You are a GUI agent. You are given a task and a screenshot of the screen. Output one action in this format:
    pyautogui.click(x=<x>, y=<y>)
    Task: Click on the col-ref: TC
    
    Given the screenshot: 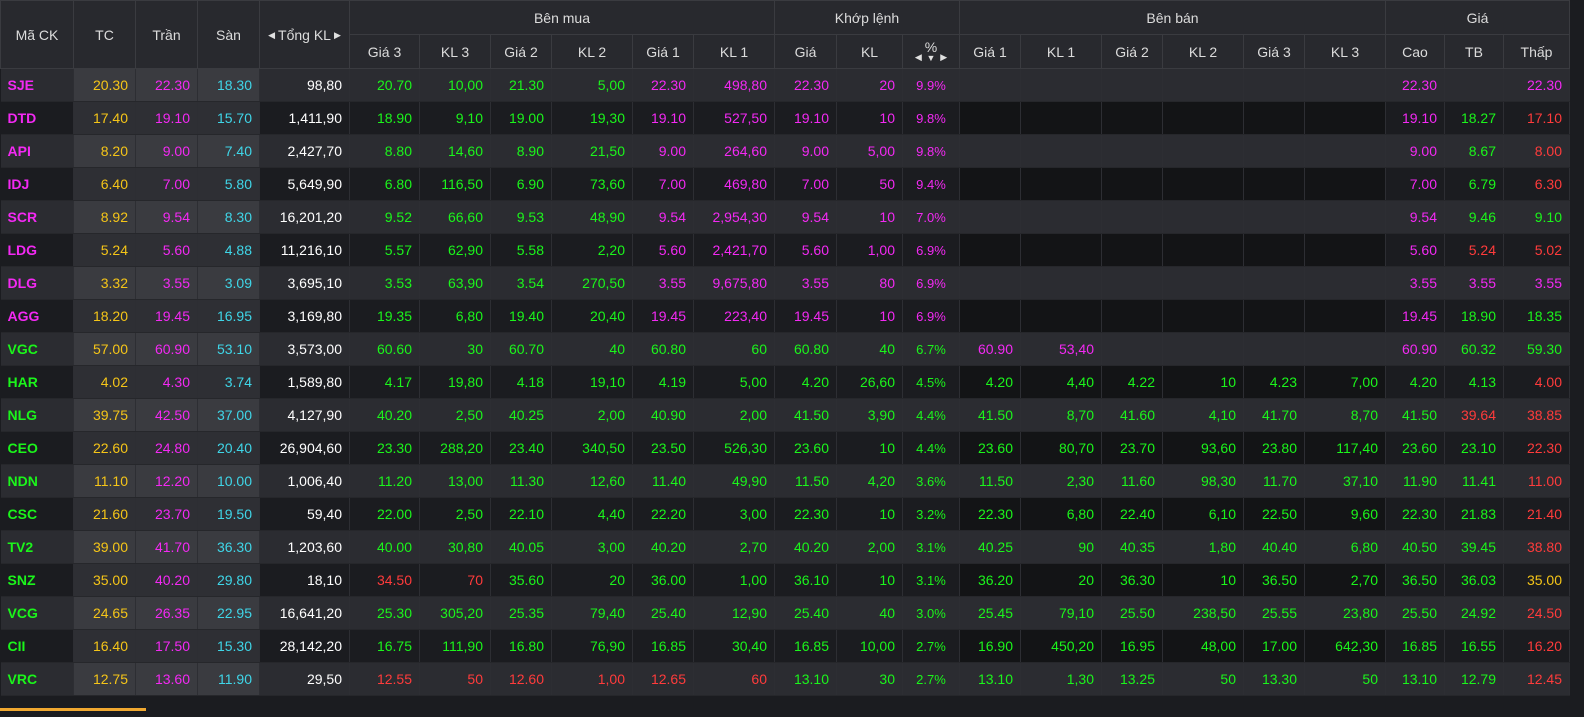 What is the action you would take?
    pyautogui.click(x=104, y=34)
    